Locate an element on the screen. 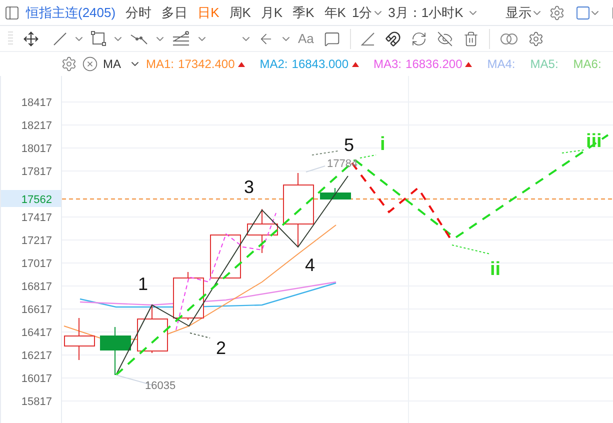 The image size is (613, 423). ma-value: 16836.200 is located at coordinates (434, 64).